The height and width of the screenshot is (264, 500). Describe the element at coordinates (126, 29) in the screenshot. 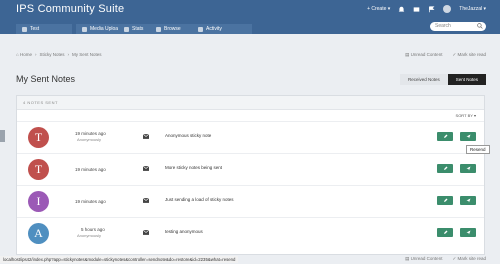

I see `stats-icon` at that location.